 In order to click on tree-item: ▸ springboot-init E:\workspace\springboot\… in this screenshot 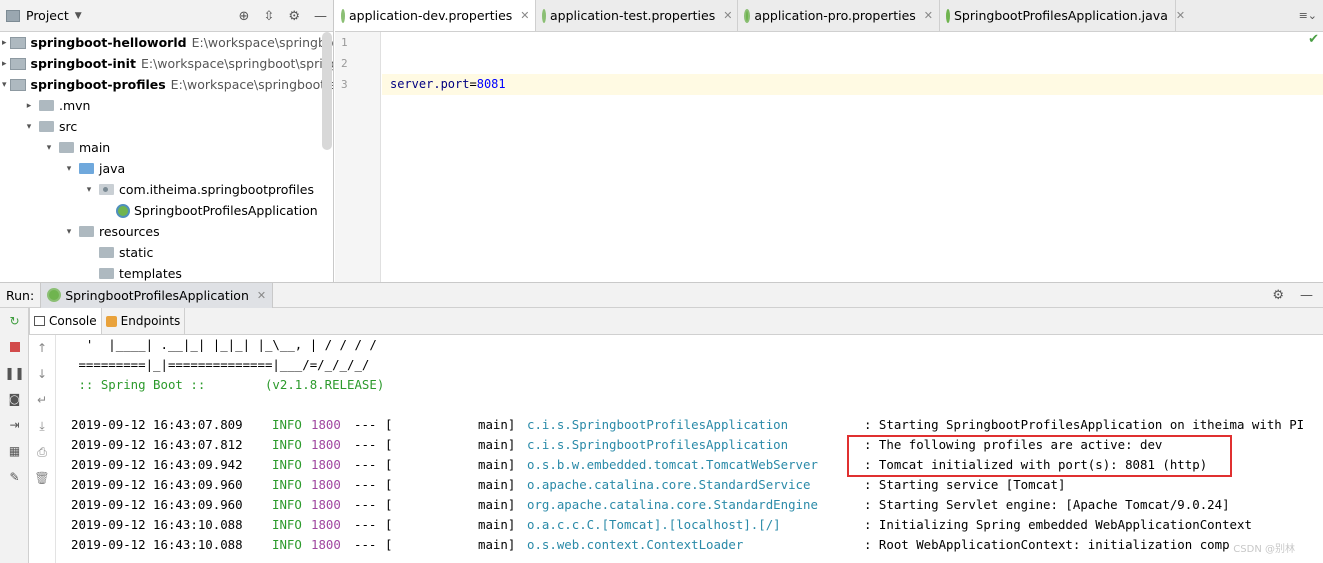, I will do `click(166, 63)`.